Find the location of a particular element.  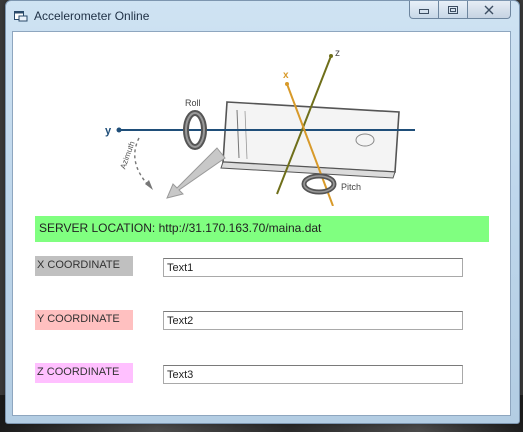

y-coordinate-label: Y COORDINATE is located at coordinates (84, 320).